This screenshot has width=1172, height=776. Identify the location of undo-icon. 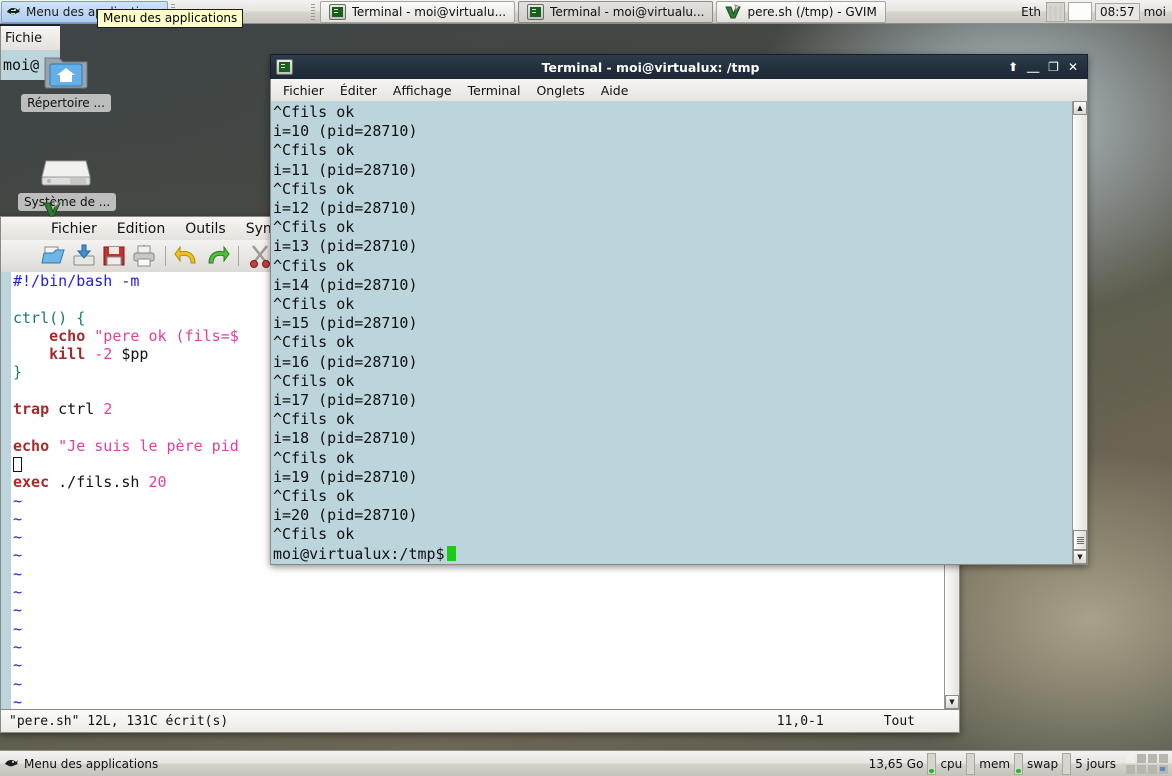
(187, 256).